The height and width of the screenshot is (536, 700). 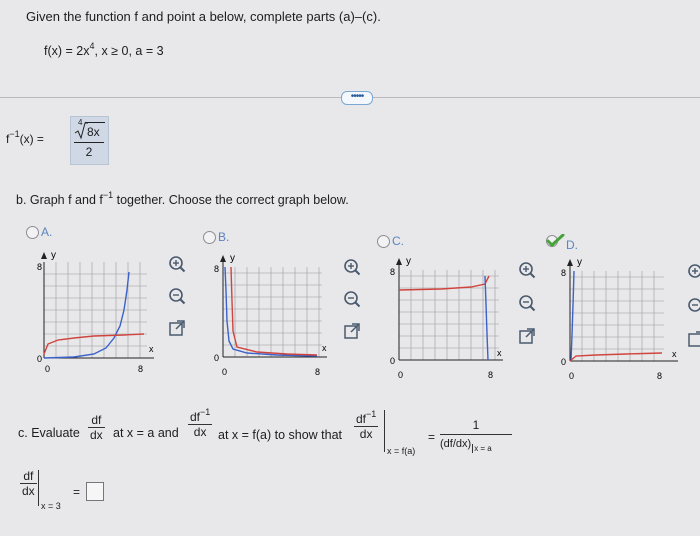 I want to click on rhs-denominator: (df/dx), so click(x=456, y=444).